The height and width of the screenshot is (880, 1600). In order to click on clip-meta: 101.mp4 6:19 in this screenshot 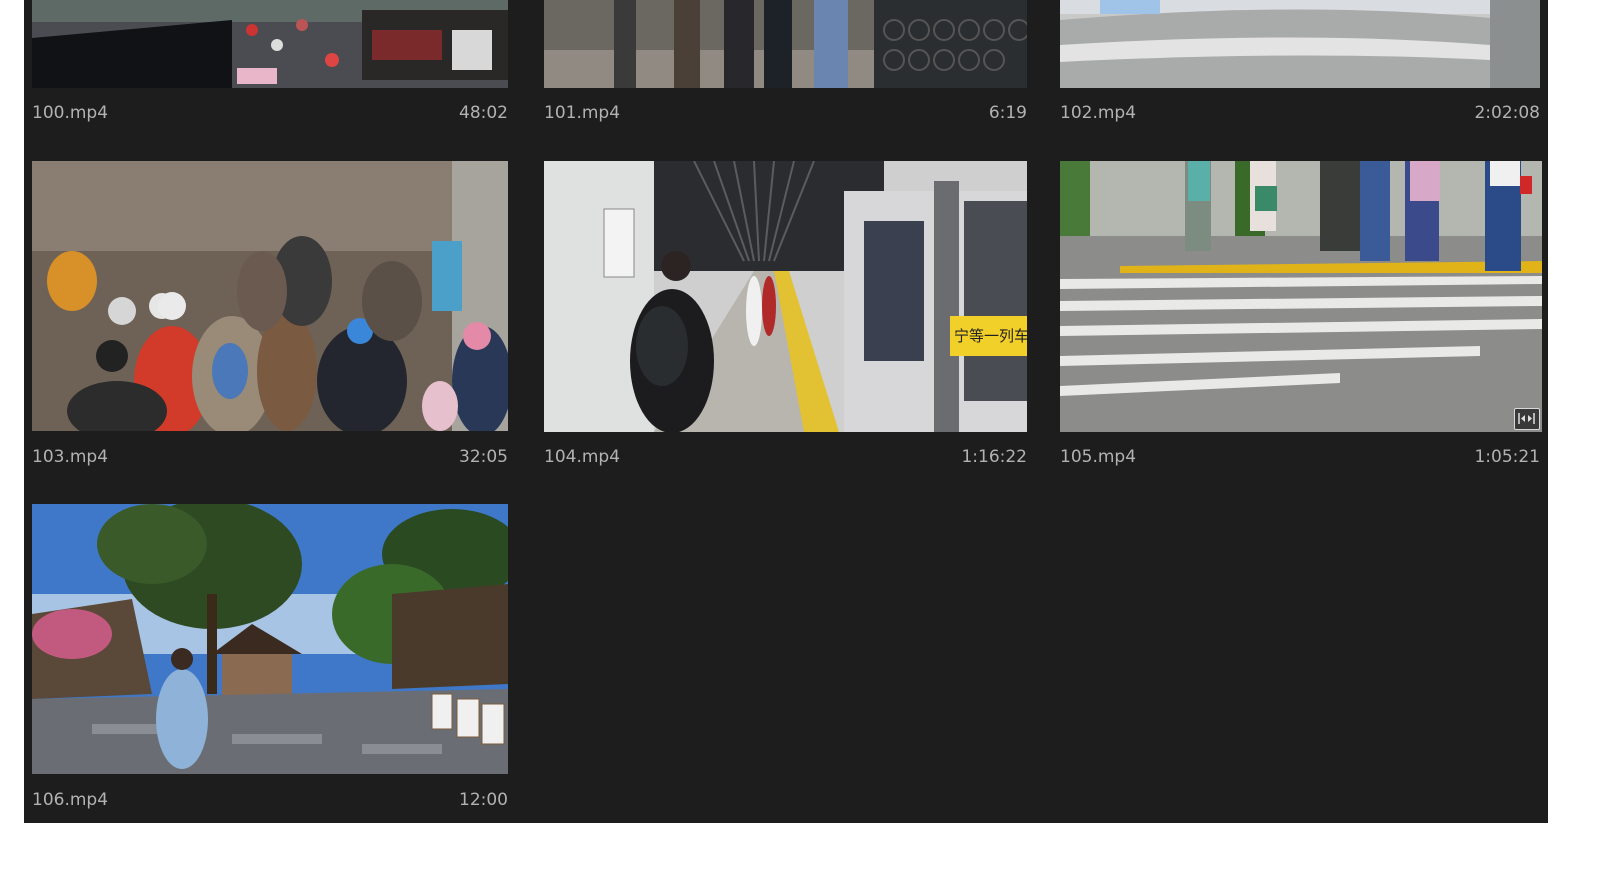, I will do `click(785, 115)`.